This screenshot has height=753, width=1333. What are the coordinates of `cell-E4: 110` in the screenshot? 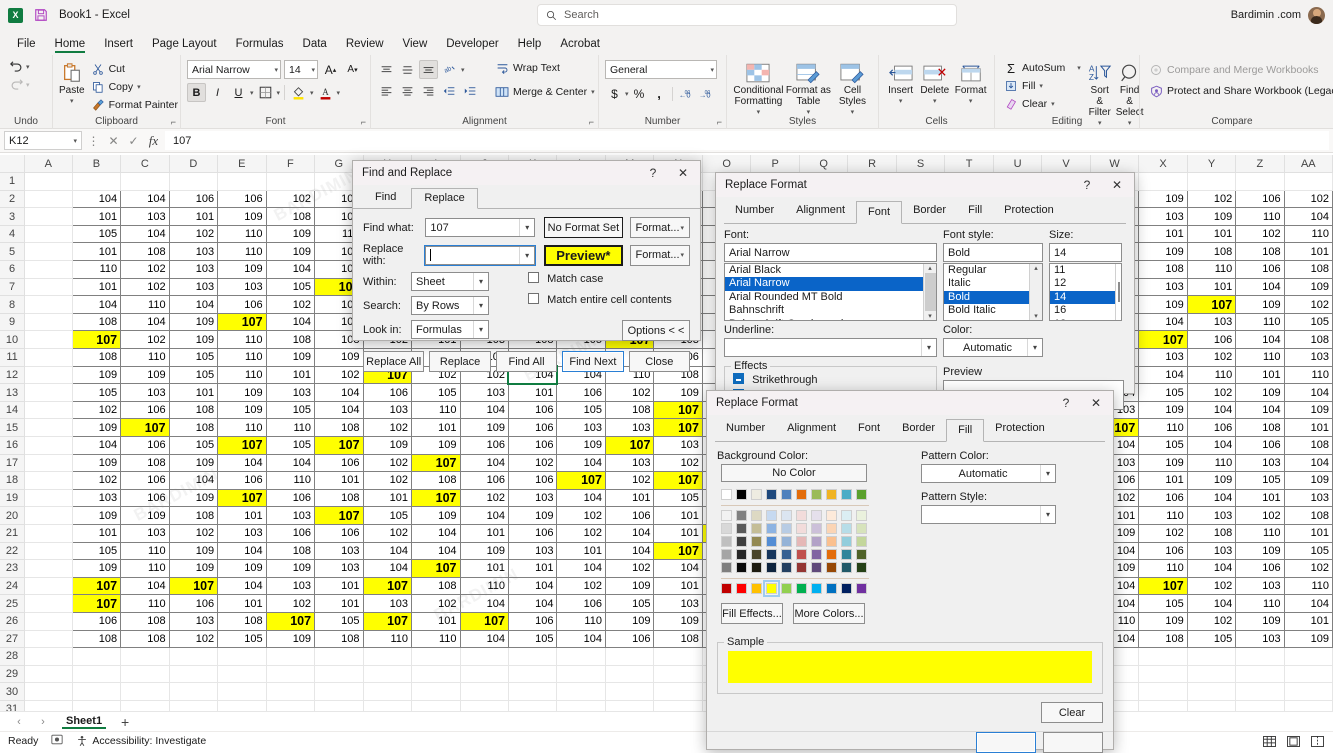 It's located at (242, 234).